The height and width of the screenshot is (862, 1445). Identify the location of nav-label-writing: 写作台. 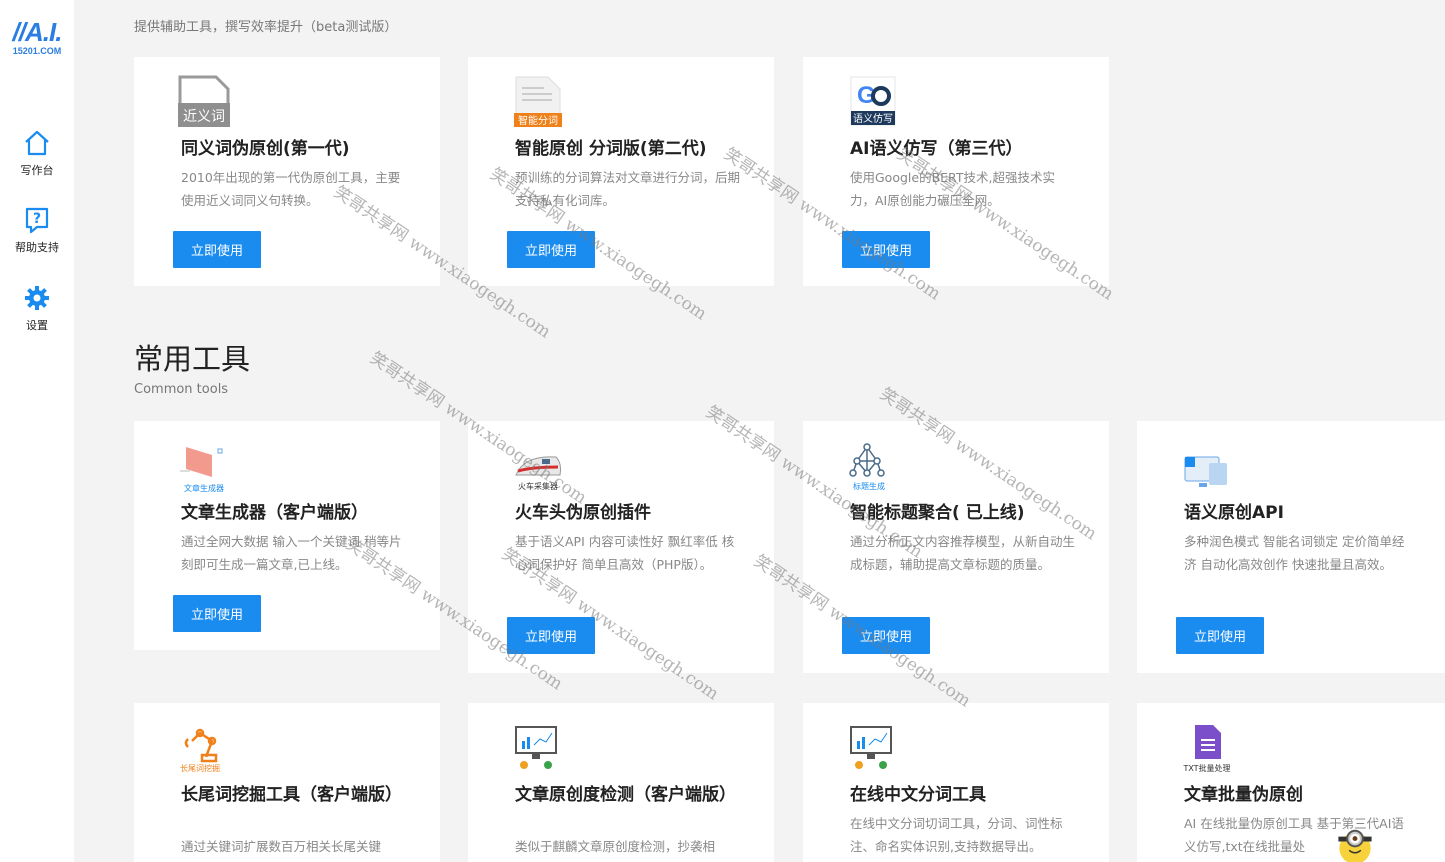
(37, 170).